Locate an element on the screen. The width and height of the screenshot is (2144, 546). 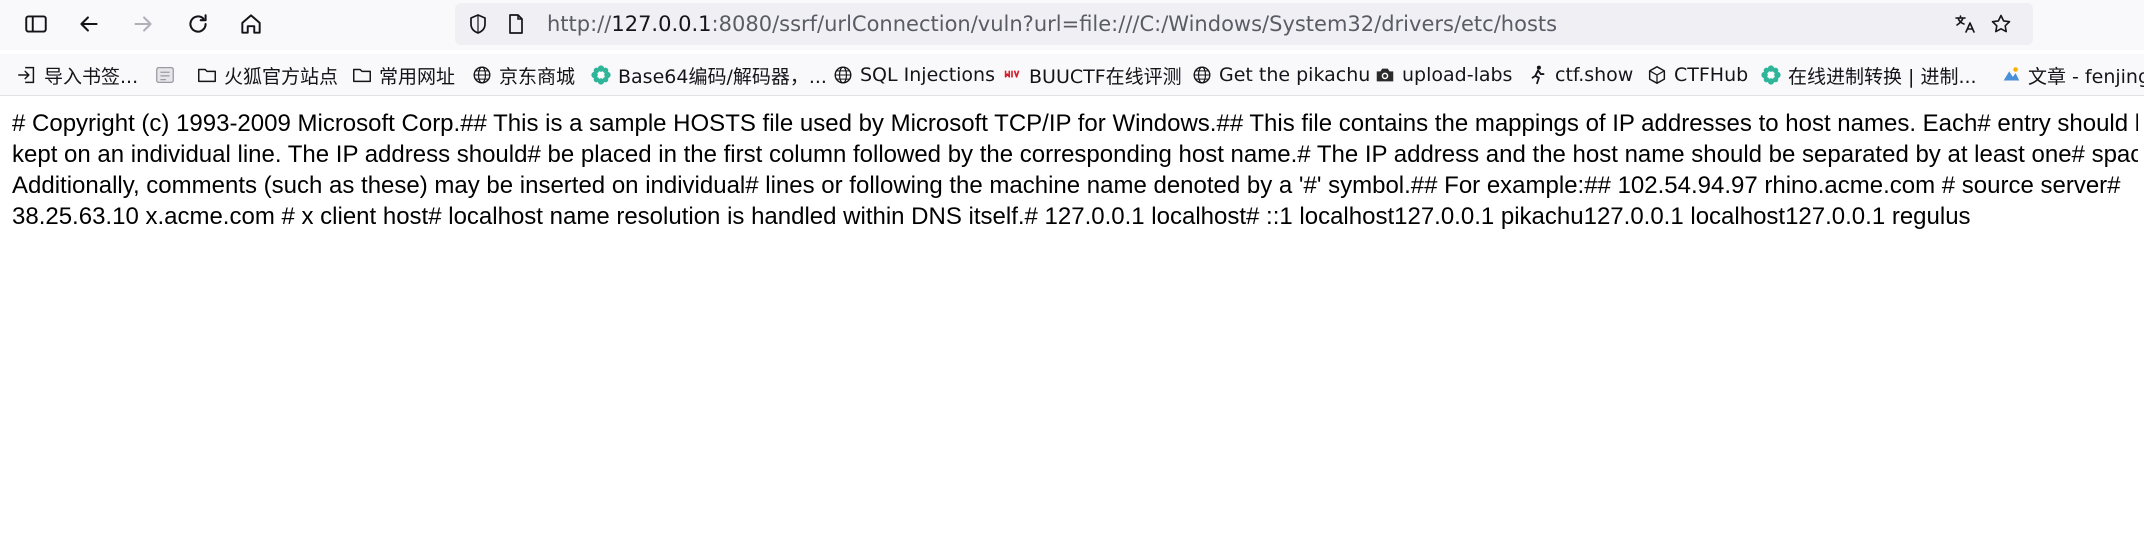
bookmark-label: CTFHub is located at coordinates (1711, 75).